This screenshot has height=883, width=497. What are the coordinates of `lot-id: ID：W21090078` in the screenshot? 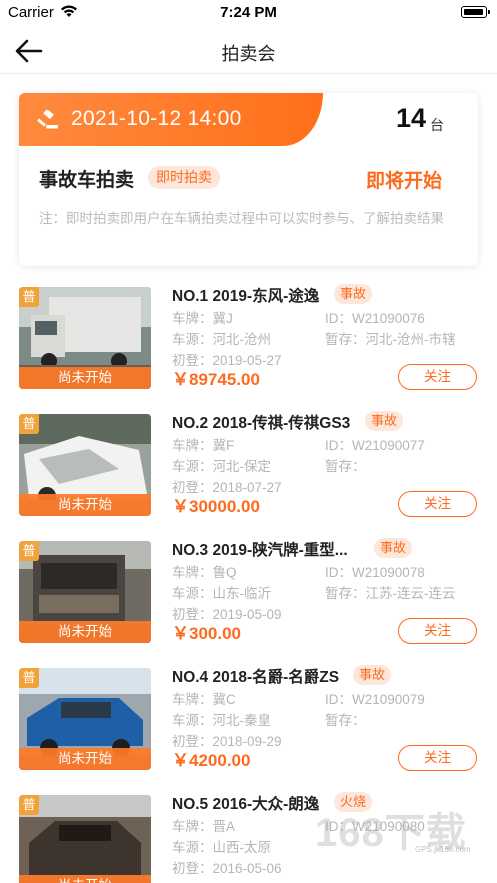 It's located at (375, 572).